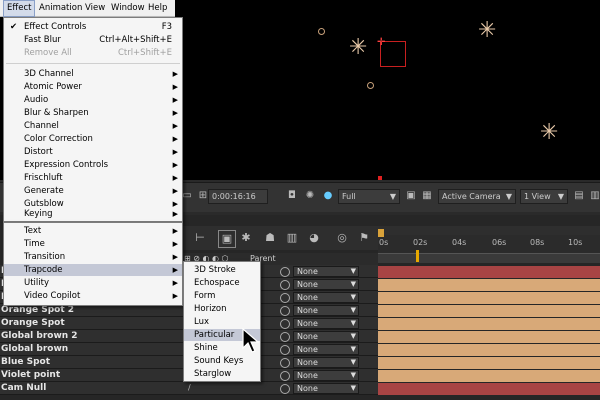 The width and height of the screenshot is (600, 400). I want to click on search-icon: ⊢, so click(200, 238).